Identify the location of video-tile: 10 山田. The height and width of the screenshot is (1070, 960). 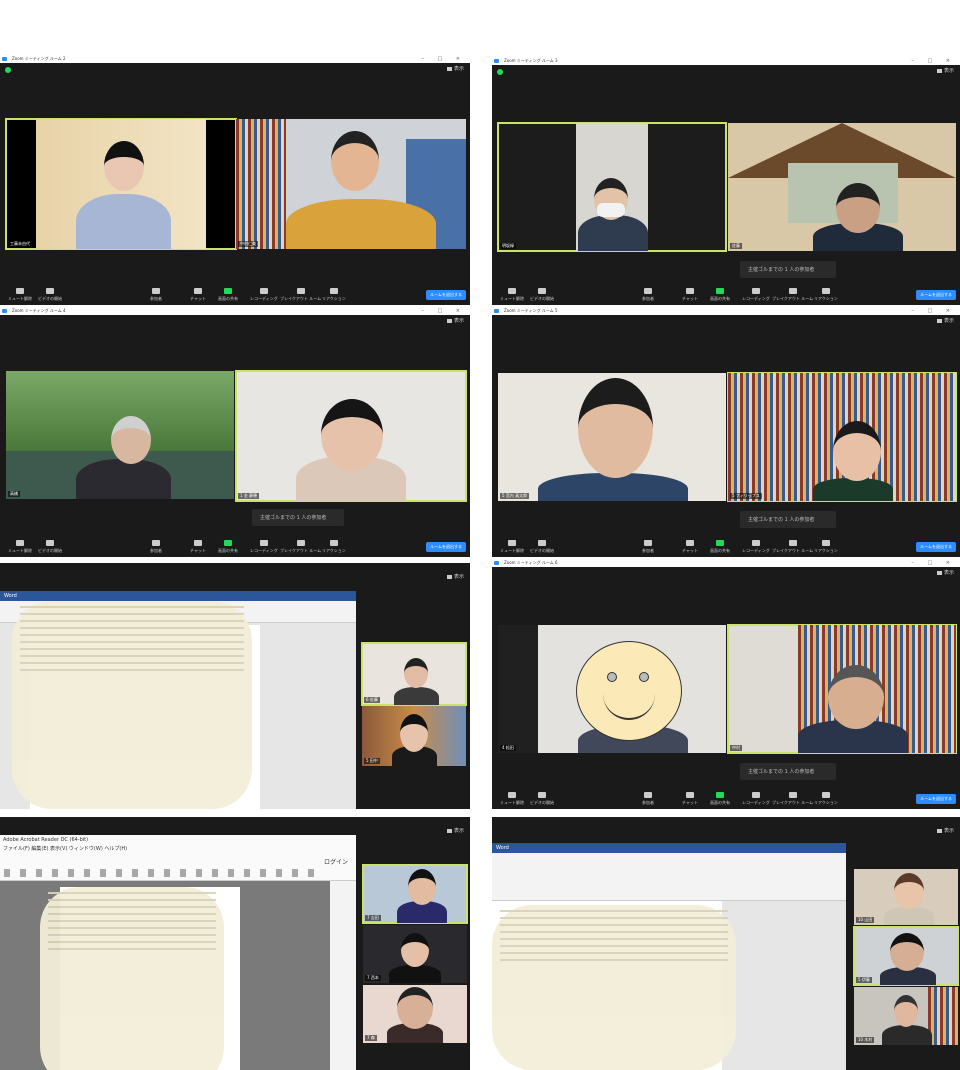
(906, 897).